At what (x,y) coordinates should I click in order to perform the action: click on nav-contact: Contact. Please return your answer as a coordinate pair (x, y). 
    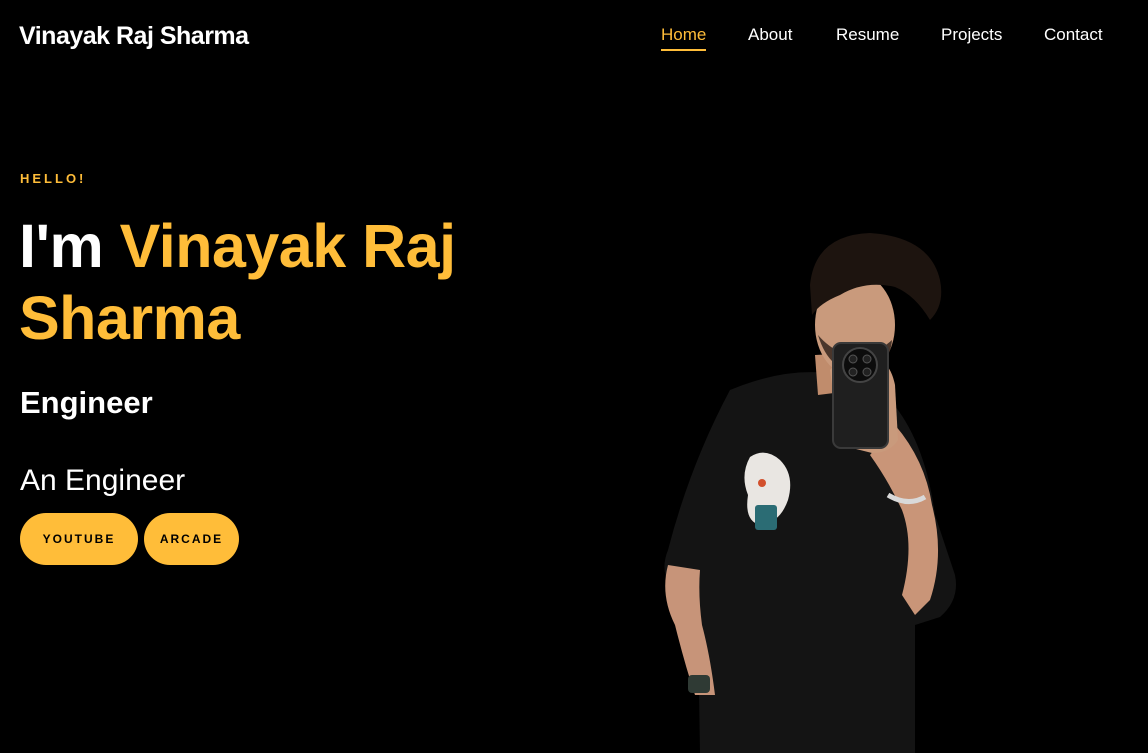
    Looking at the image, I should click on (1073, 38).